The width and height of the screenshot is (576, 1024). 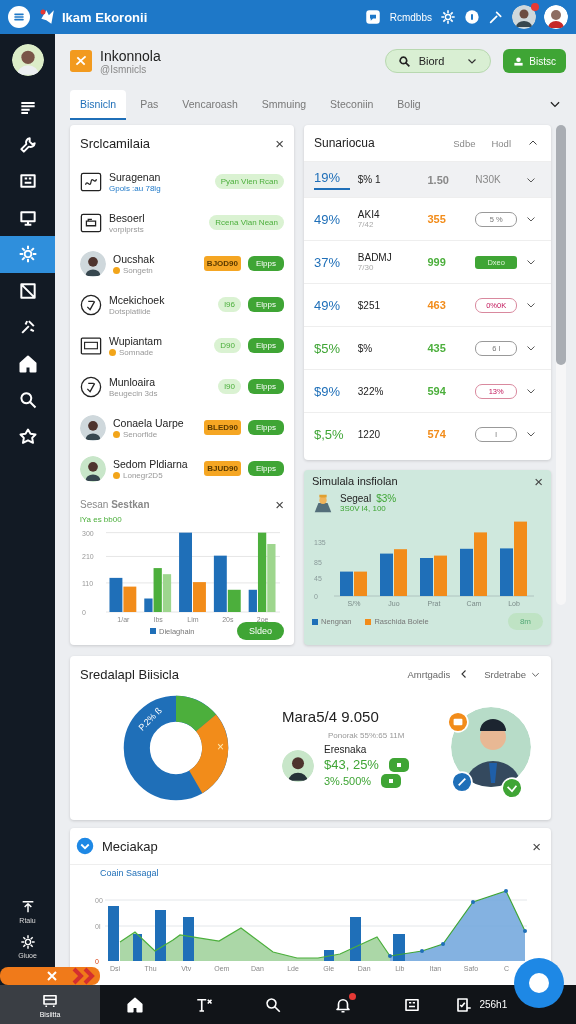 I want to click on scrollbar, so click(x=561, y=365).